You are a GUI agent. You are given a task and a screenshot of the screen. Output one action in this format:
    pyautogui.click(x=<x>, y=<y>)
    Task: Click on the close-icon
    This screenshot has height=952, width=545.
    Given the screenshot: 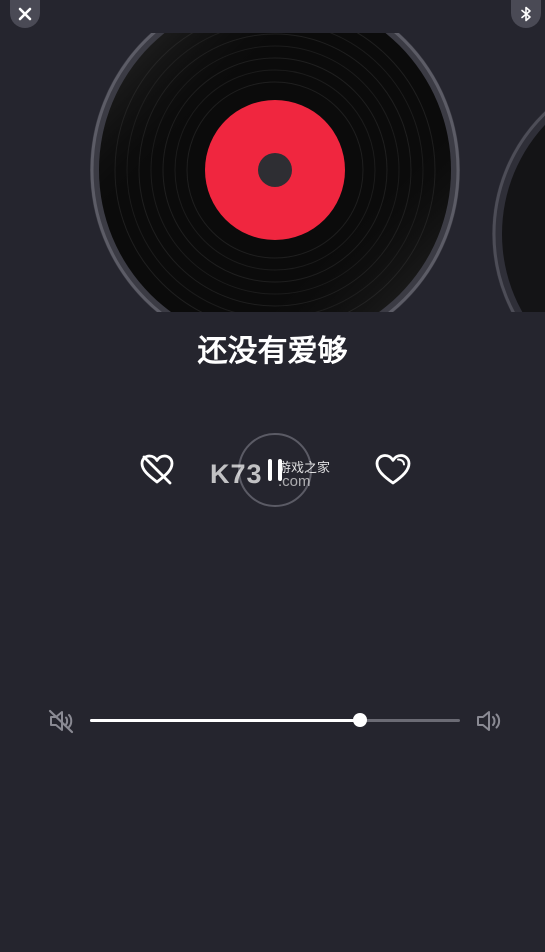 What is the action you would take?
    pyautogui.click(x=25, y=14)
    